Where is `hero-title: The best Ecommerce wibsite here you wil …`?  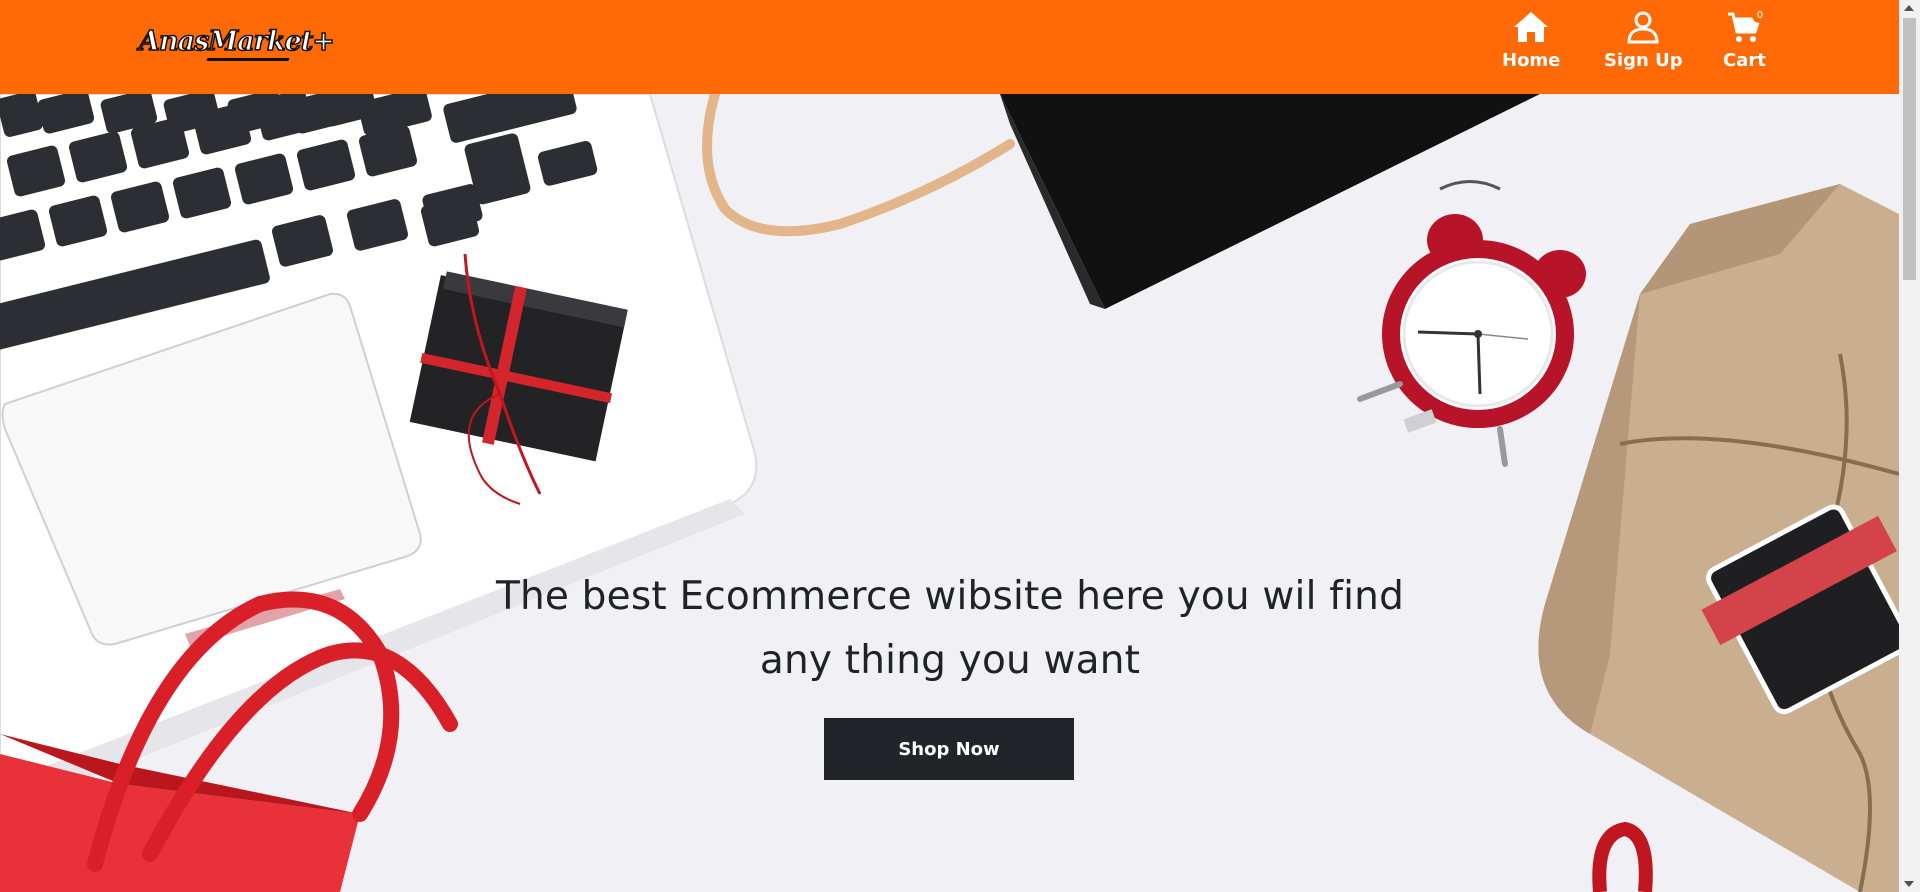 hero-title: The best Ecommerce wibsite here you wil … is located at coordinates (950, 629).